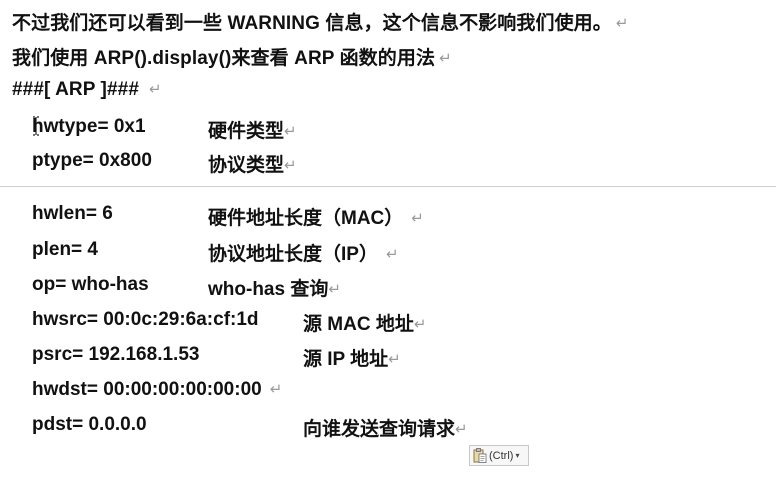 Image resolution: width=776 pixels, height=477 pixels. What do you see at coordinates (480, 455) in the screenshot?
I see `clipboard-icon` at bounding box center [480, 455].